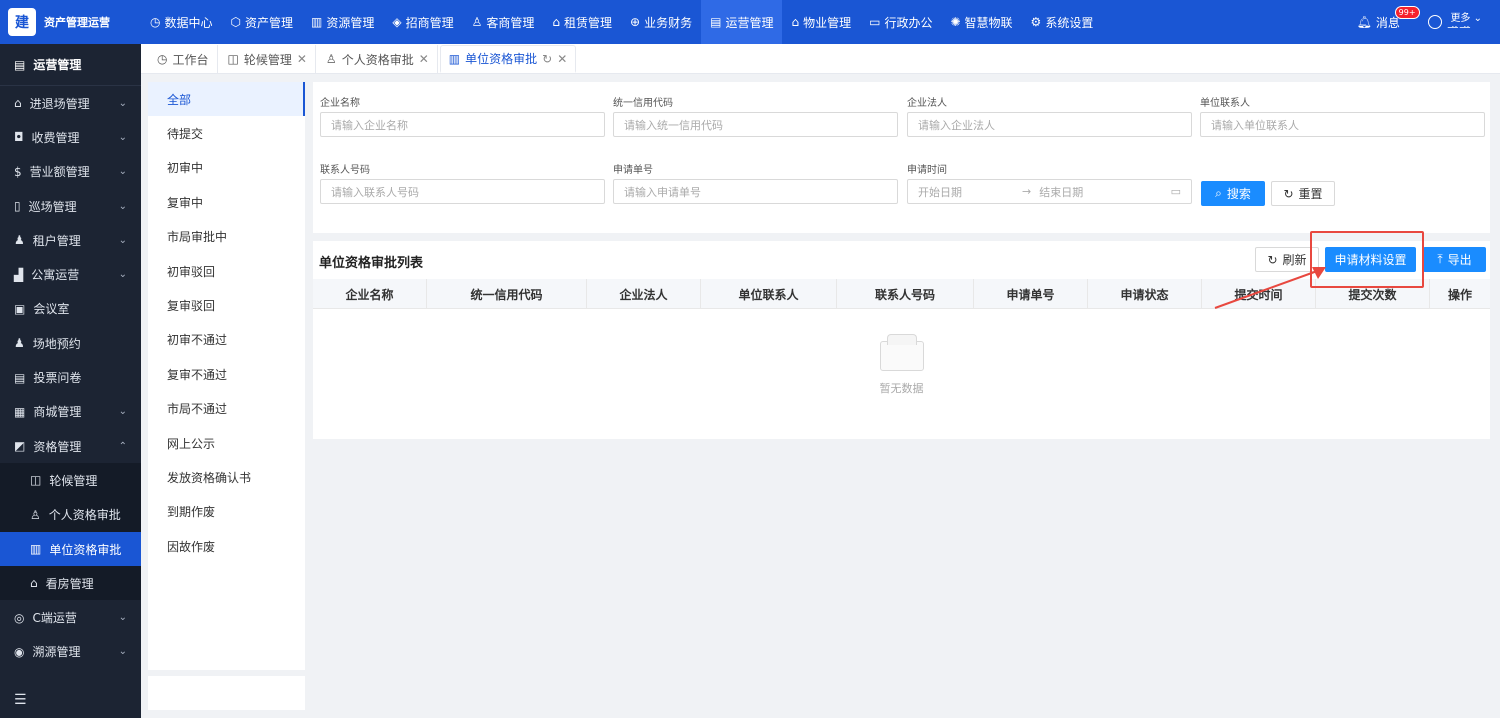  Describe the element at coordinates (226, 99) in the screenshot. I see `status-item: 全部` at that location.